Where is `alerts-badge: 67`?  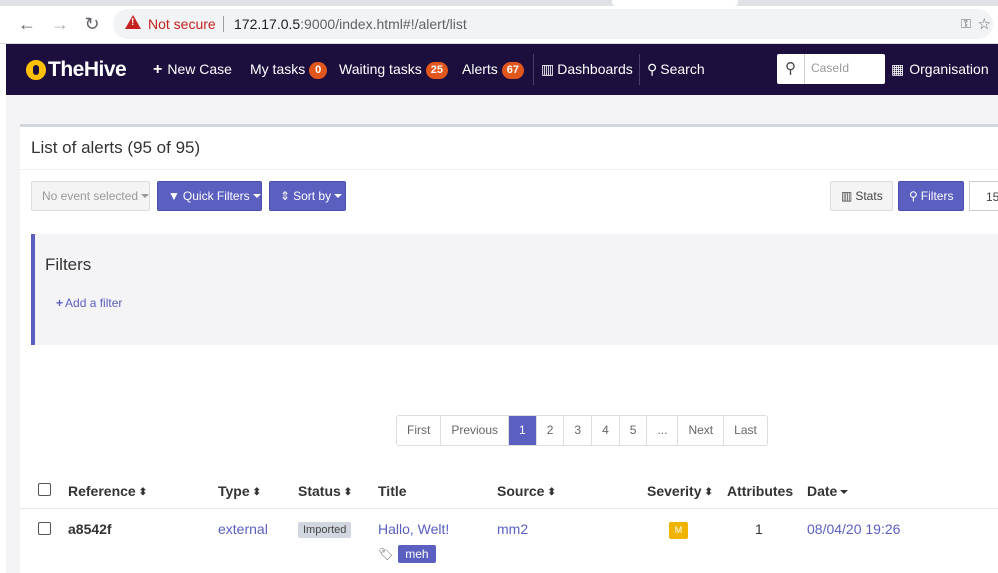
alerts-badge: 67 is located at coordinates (513, 70).